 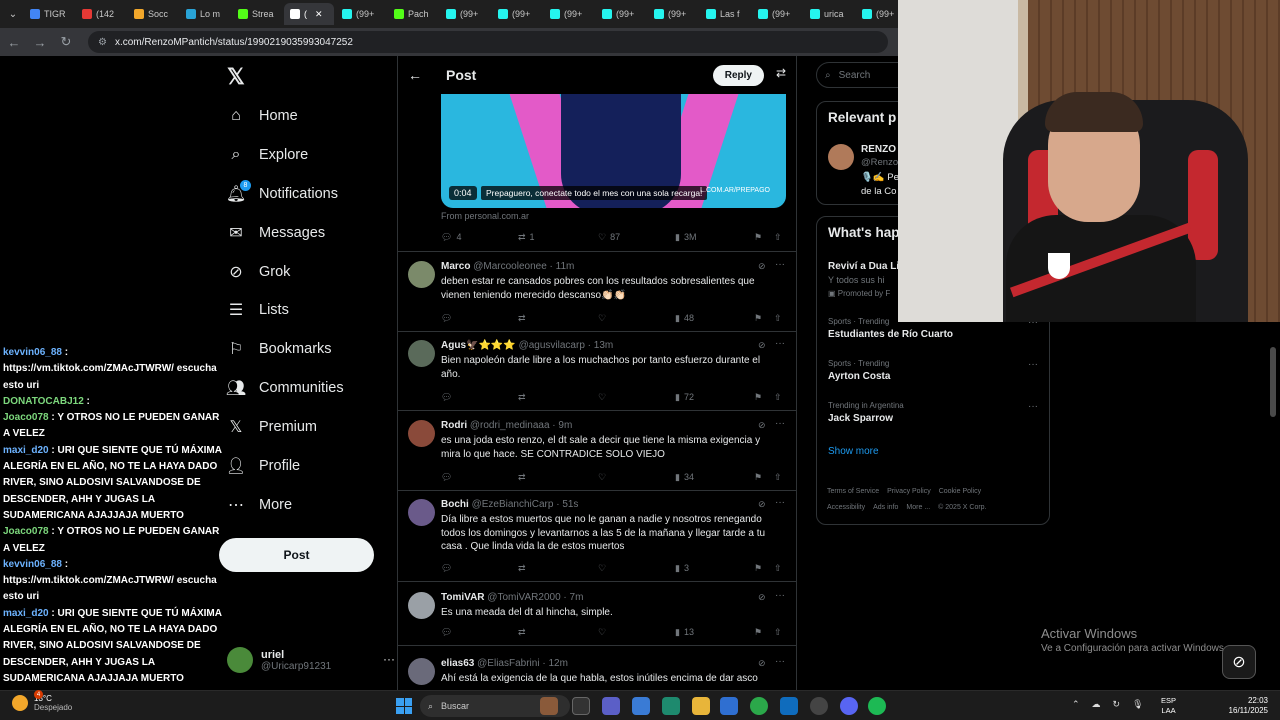 What do you see at coordinates (319, 14) in the screenshot?
I see `close-tab-icon: ✕` at bounding box center [319, 14].